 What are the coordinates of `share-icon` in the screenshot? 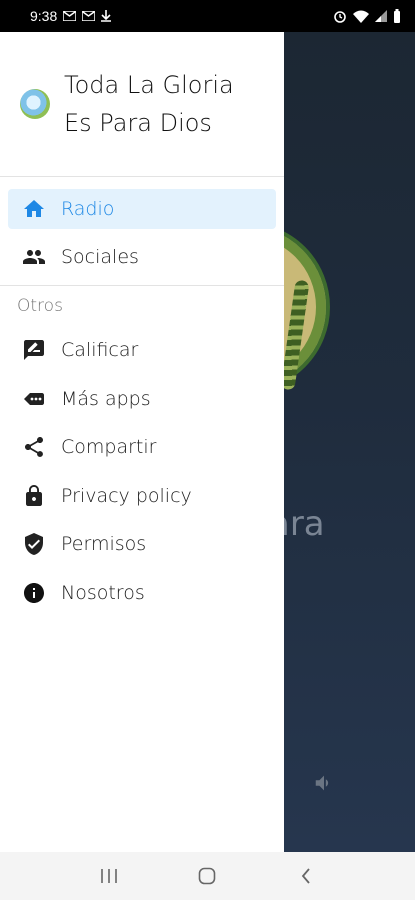 It's located at (34, 447).